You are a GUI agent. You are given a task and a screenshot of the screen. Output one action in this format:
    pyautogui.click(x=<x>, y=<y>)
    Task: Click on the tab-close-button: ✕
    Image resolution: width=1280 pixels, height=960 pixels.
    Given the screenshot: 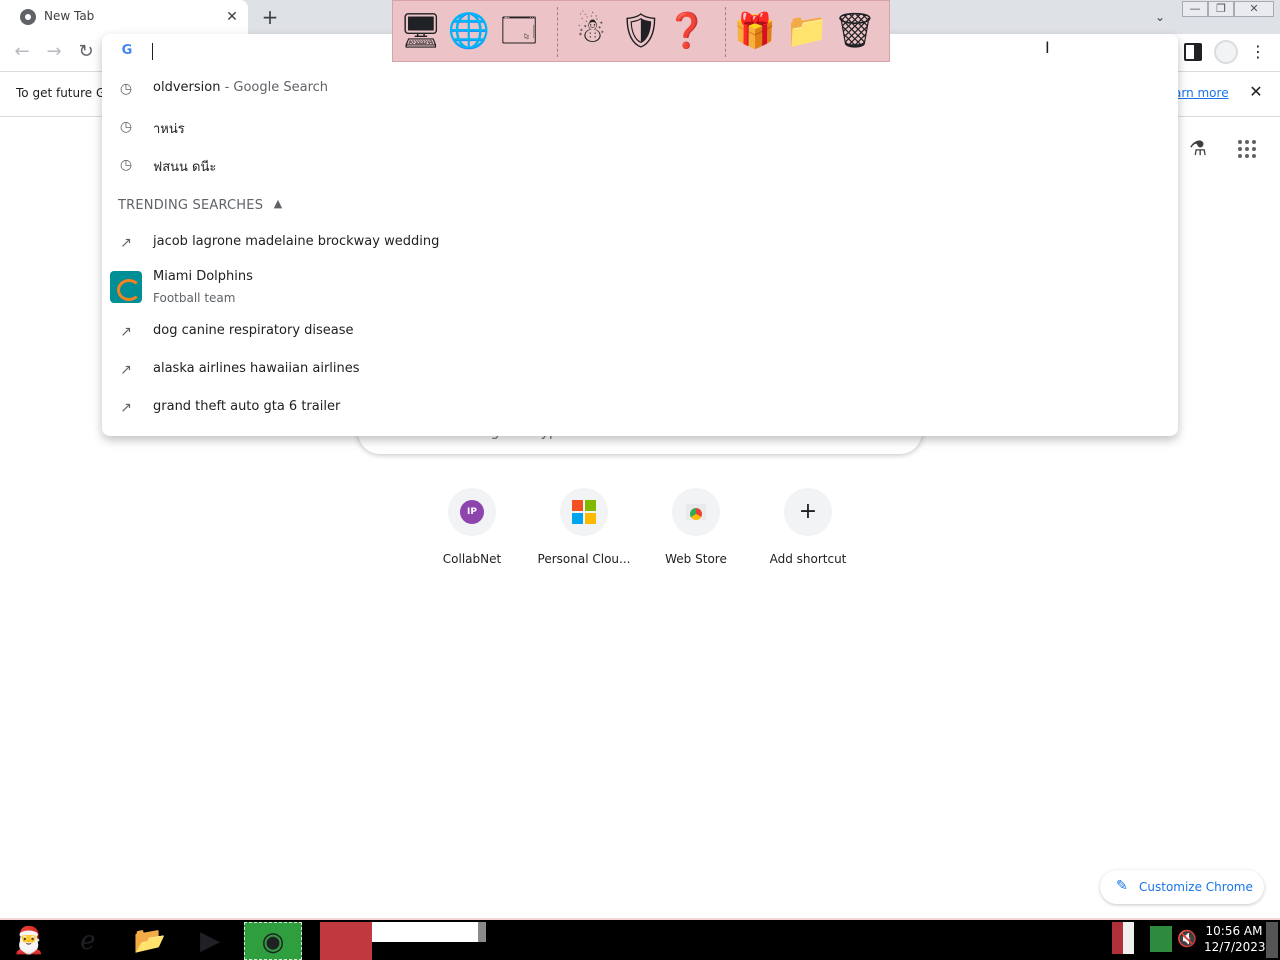 What is the action you would take?
    pyautogui.click(x=232, y=17)
    